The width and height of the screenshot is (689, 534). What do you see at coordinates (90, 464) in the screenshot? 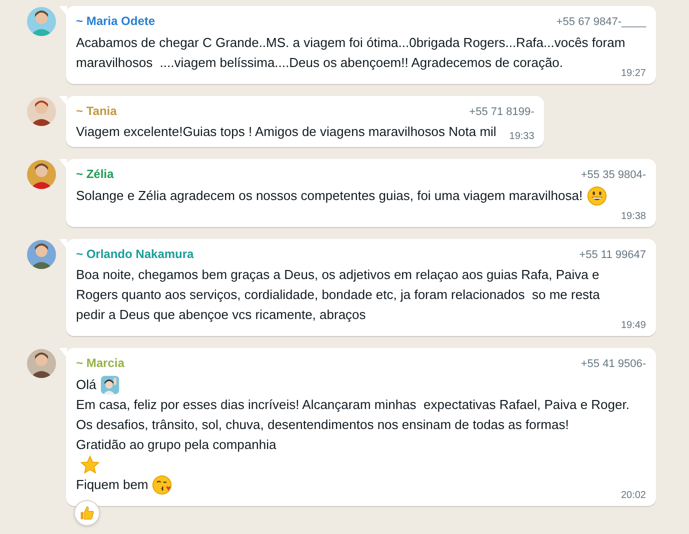
I see `star-icon` at bounding box center [90, 464].